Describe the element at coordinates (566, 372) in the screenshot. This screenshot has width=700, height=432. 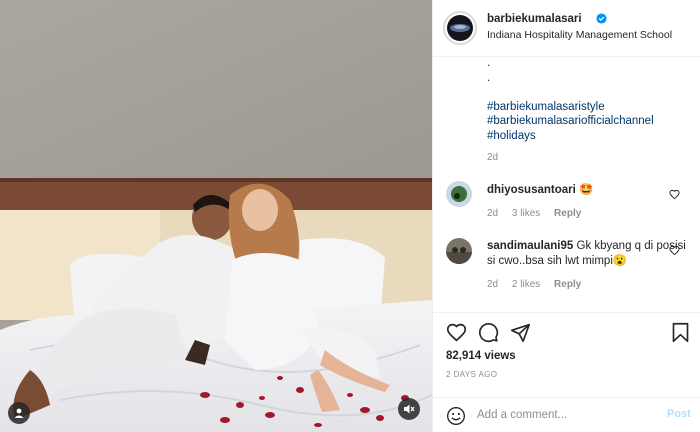
I see `post-actions: 82,914 views 2 DAYS AGO Post` at that location.